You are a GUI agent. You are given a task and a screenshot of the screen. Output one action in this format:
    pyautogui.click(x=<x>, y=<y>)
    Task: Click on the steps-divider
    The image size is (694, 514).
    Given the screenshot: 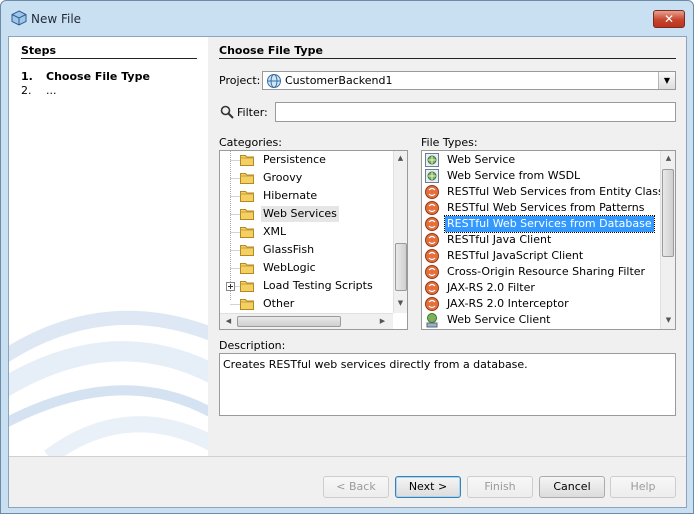 What is the action you would take?
    pyautogui.click(x=109, y=58)
    